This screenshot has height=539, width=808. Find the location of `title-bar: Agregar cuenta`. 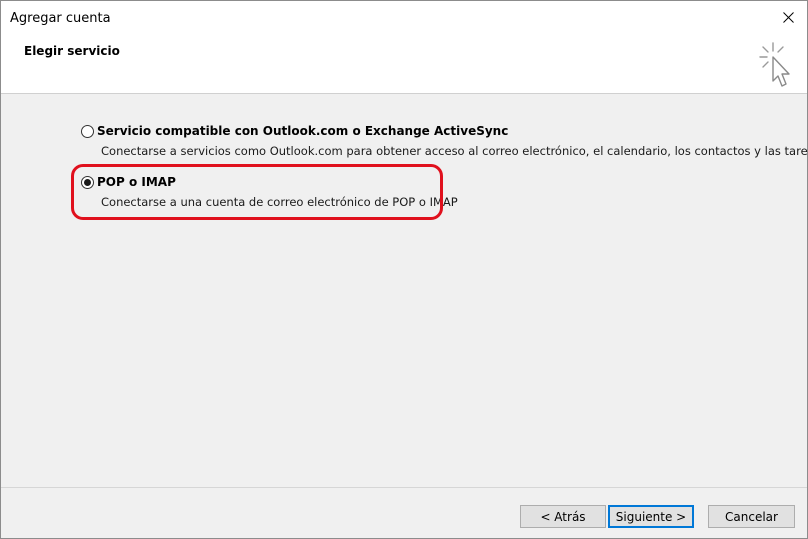

title-bar: Agregar cuenta is located at coordinates (404, 18).